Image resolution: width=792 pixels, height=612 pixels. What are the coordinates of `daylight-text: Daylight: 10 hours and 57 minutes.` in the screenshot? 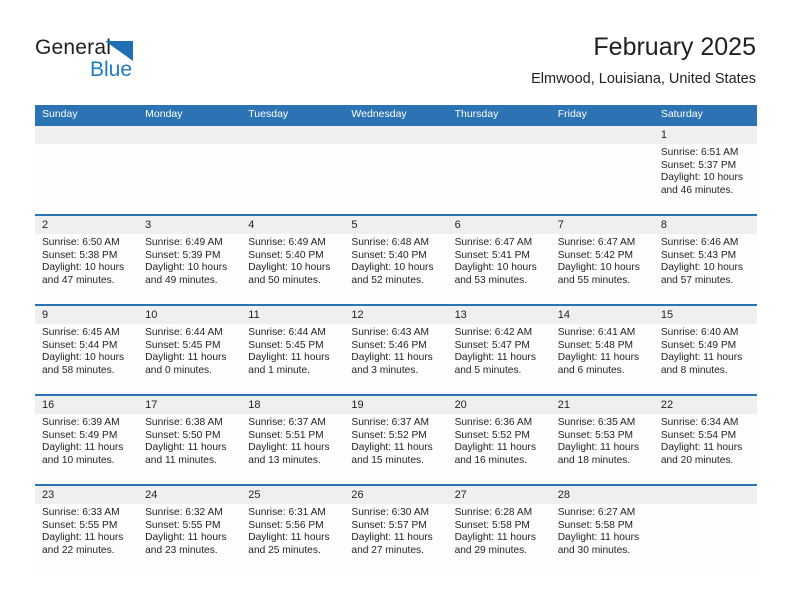 It's located at (701, 274).